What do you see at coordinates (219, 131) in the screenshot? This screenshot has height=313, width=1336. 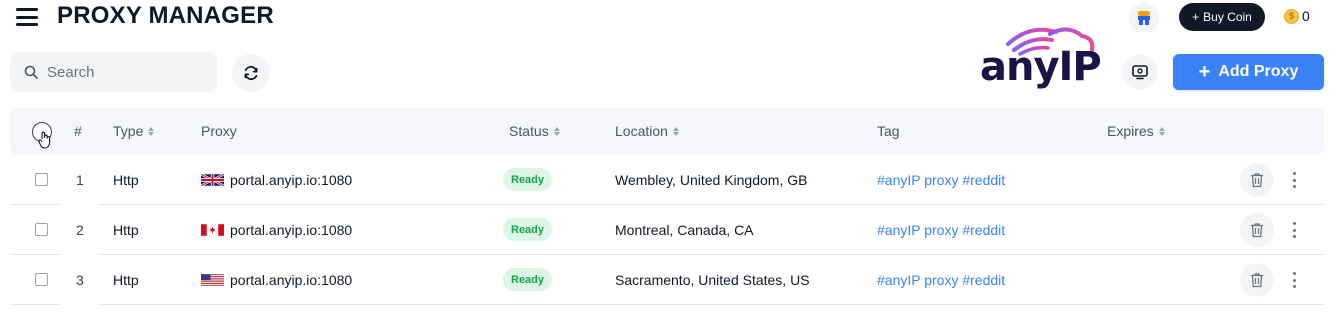 I see `column-header-proxy: Proxy` at bounding box center [219, 131].